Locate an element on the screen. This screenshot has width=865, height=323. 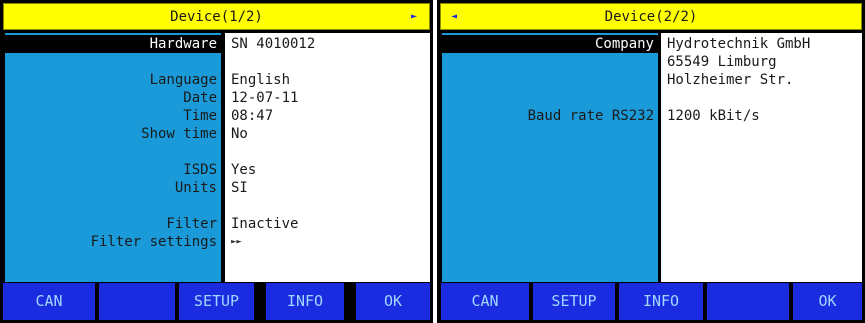
value-baud-rate: 1200 kBit/s is located at coordinates (713, 116).